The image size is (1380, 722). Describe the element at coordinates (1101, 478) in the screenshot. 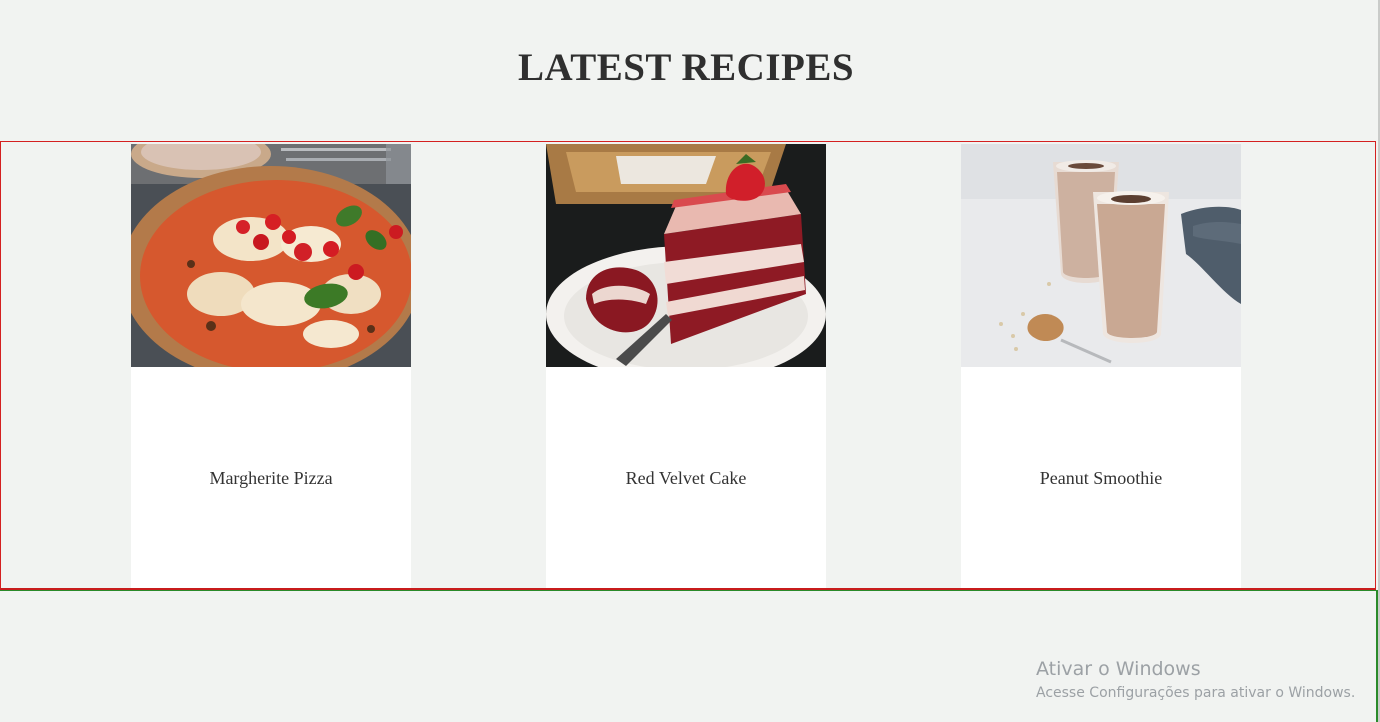

I see `recipe-name: Peanut Smoothie` at that location.